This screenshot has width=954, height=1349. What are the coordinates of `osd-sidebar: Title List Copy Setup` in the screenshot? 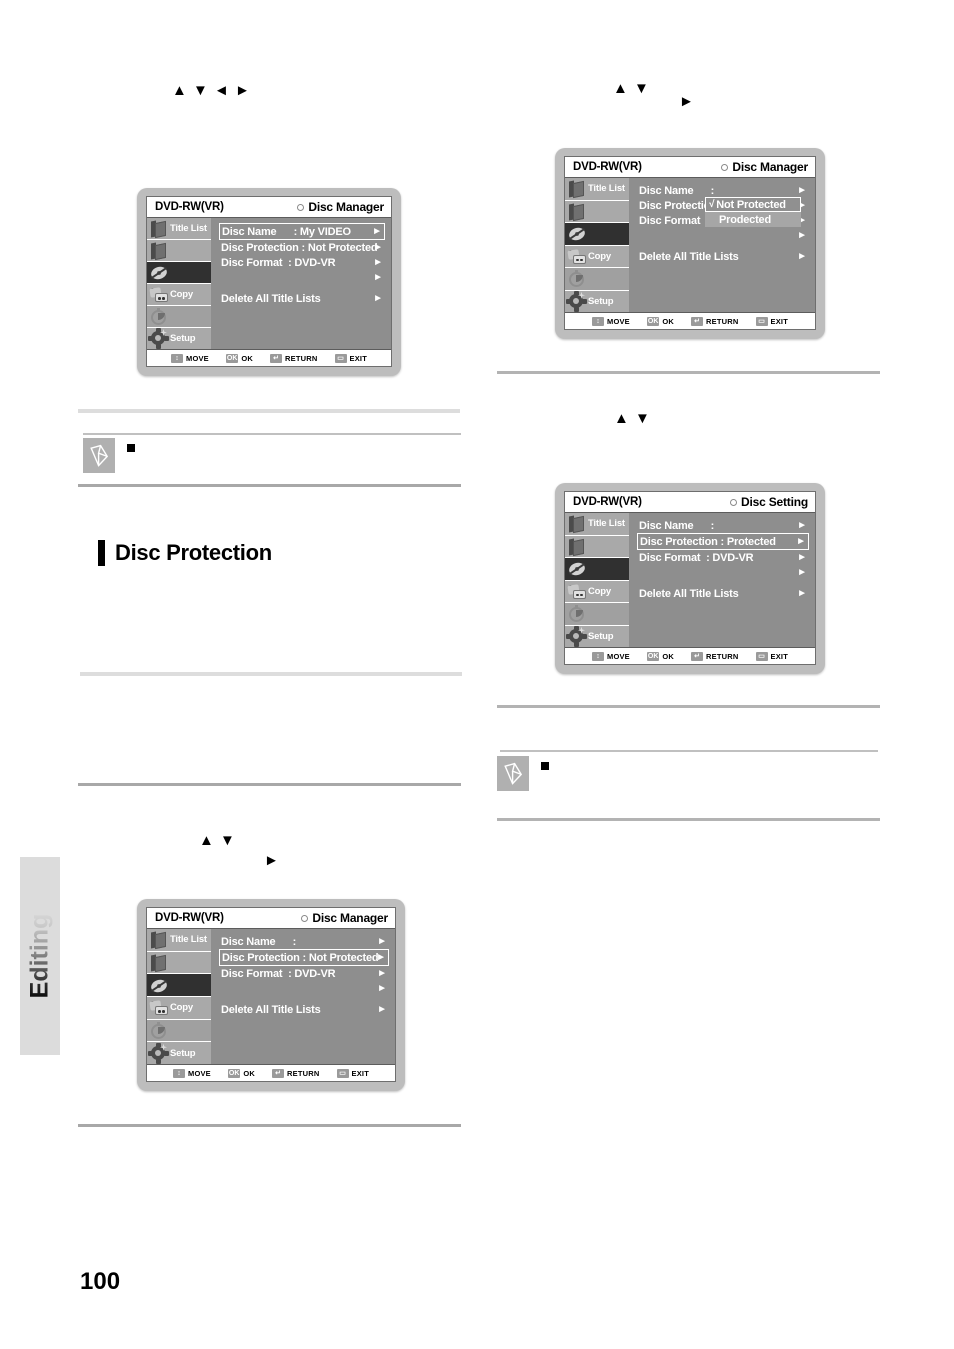 It's located at (597, 580).